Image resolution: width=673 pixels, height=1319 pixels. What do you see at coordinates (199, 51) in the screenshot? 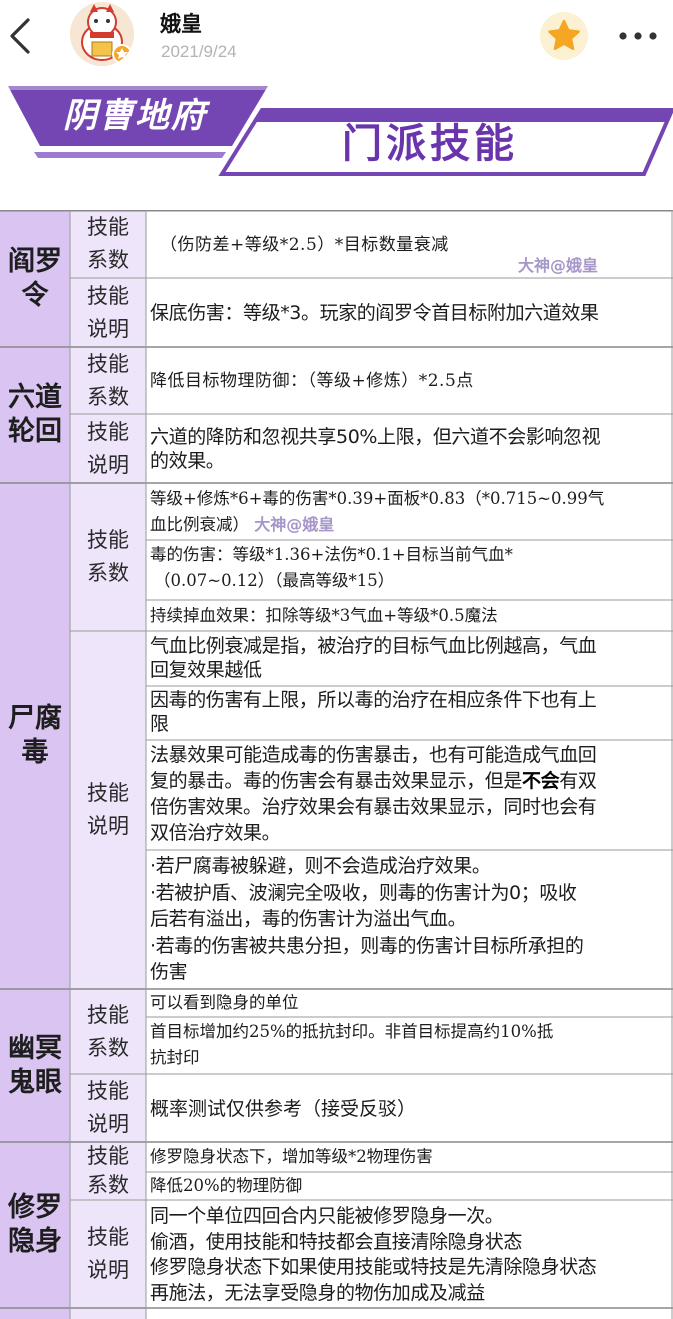
I see `post-date: 2021/9/24` at bounding box center [199, 51].